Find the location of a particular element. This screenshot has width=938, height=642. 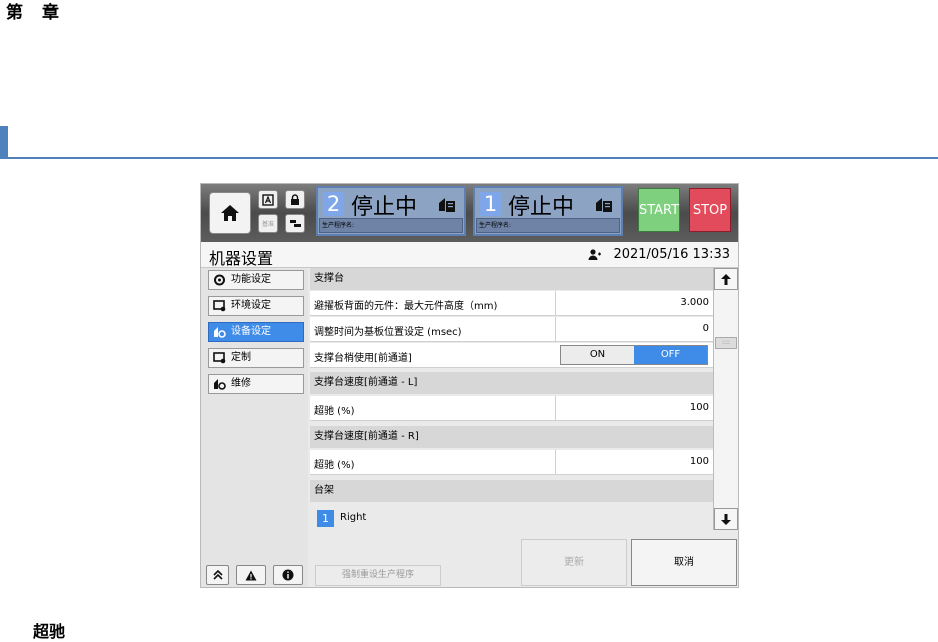

setting-row-override-left: 超驰 (%) 100 is located at coordinates (511, 408).